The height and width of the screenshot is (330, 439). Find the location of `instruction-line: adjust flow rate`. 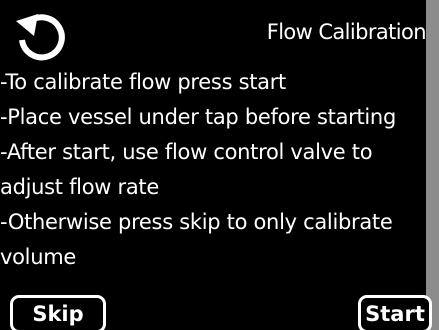

instruction-line: adjust flow rate is located at coordinates (79, 187).